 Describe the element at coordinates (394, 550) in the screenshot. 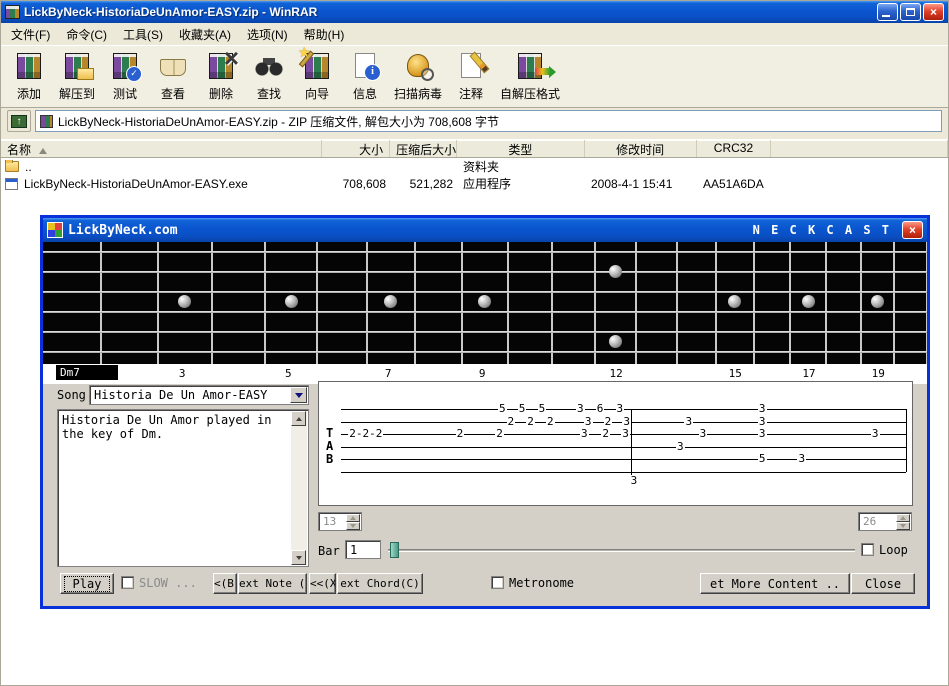

I see `slider-thumb` at that location.